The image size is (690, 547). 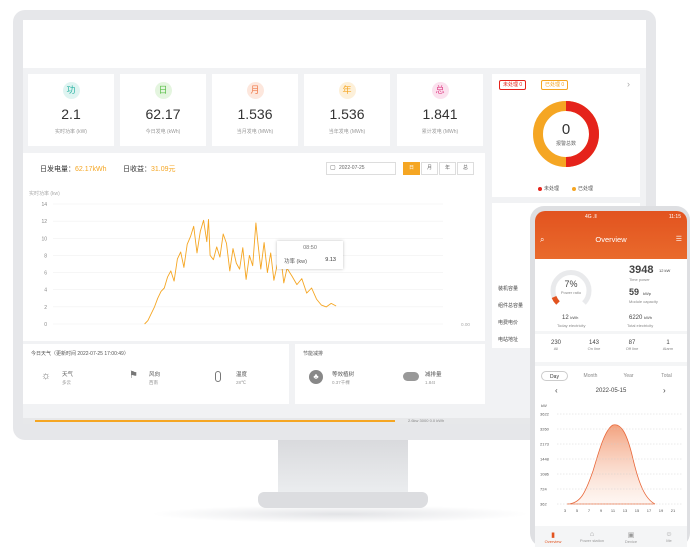 What do you see at coordinates (242, 375) in the screenshot?
I see `weather-label: 温度` at bounding box center [242, 375].